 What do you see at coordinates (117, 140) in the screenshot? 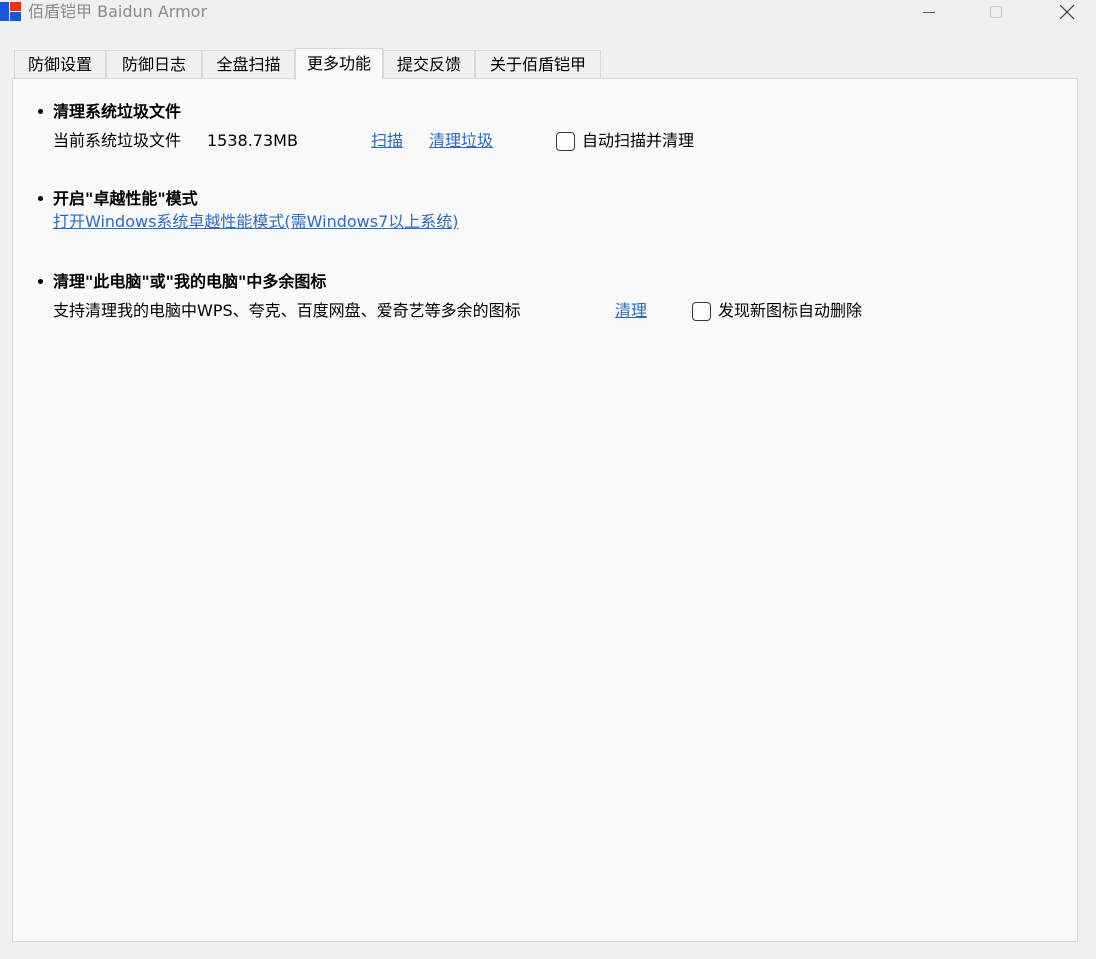
I see `junk-size-label: 当前系统垃圾文件` at bounding box center [117, 140].